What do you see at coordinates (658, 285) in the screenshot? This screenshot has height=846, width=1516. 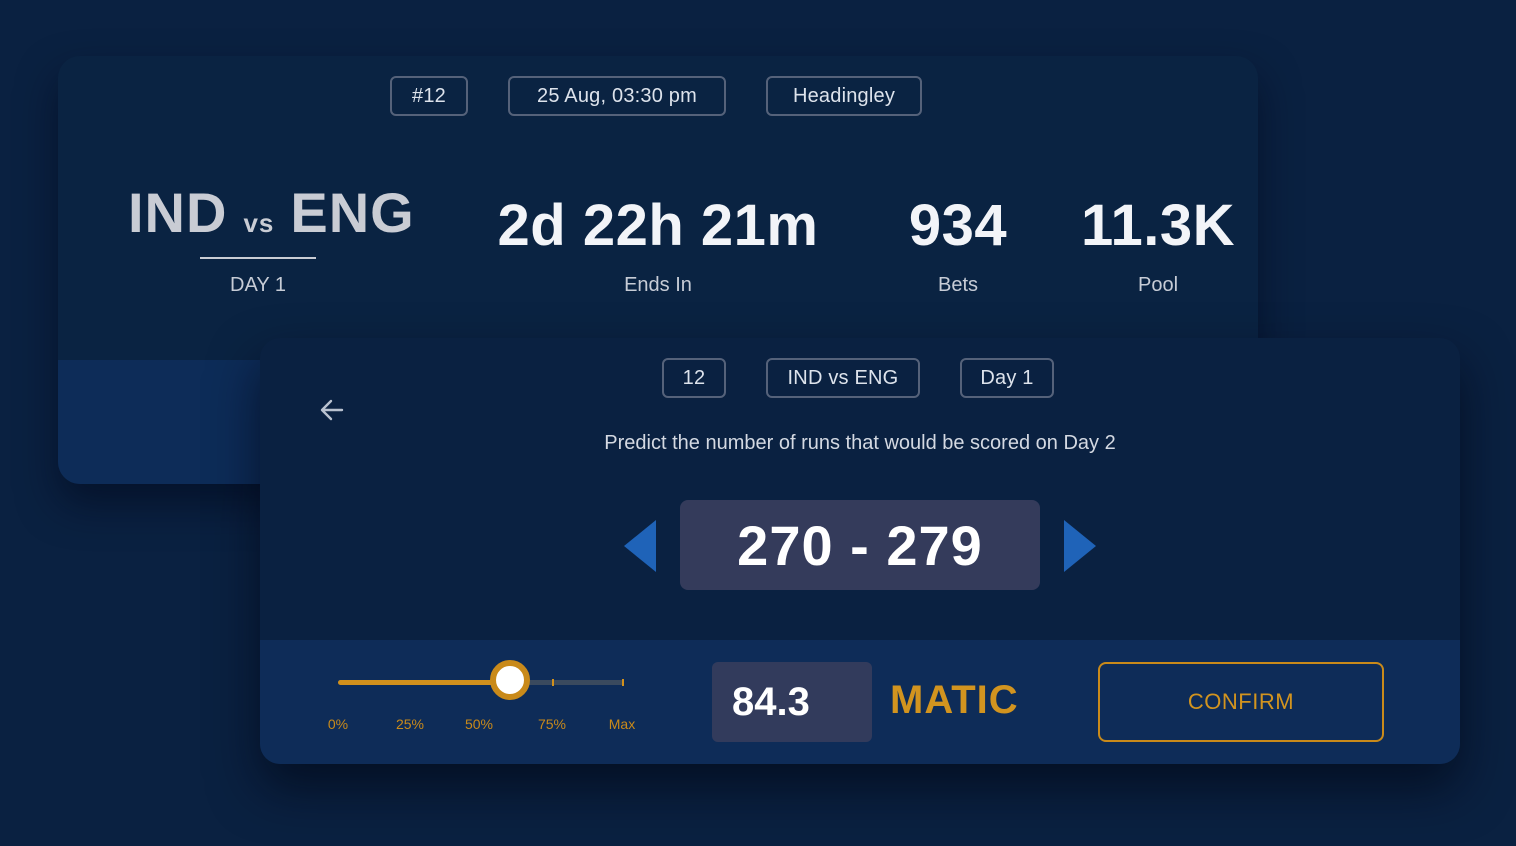 I see `ends-in-label: Ends In` at bounding box center [658, 285].